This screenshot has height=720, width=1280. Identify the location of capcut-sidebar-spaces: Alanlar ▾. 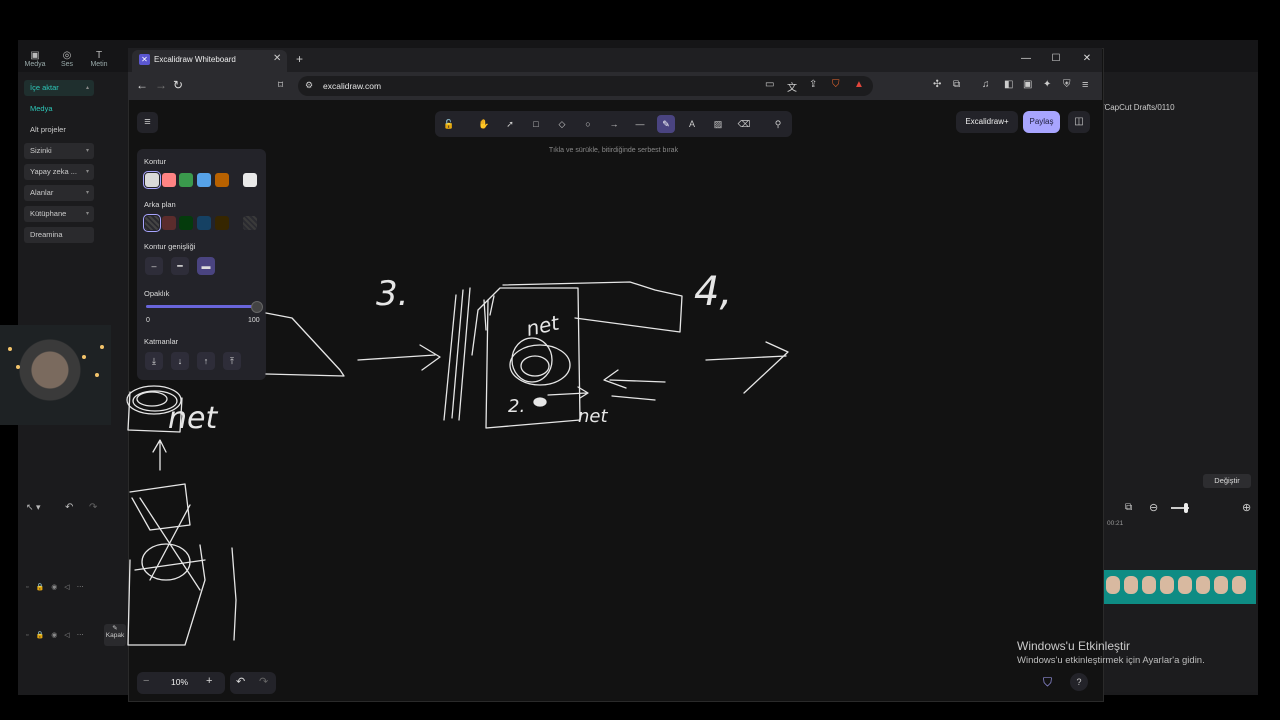
(59, 193).